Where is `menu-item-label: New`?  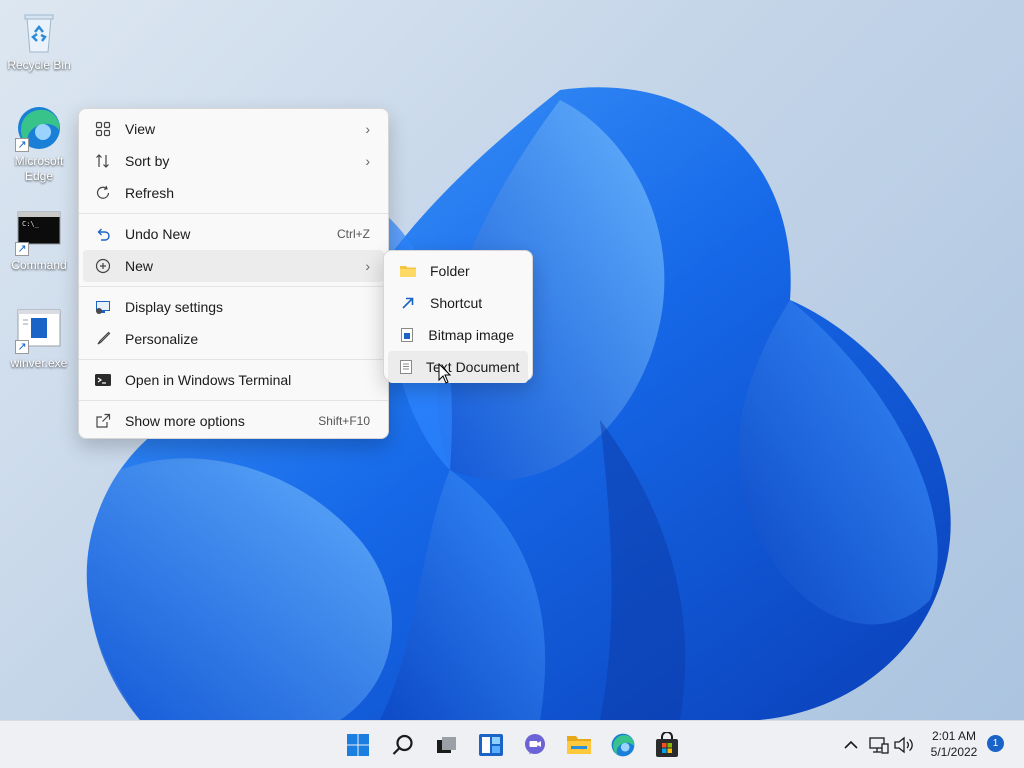
menu-item-label: New is located at coordinates (139, 266).